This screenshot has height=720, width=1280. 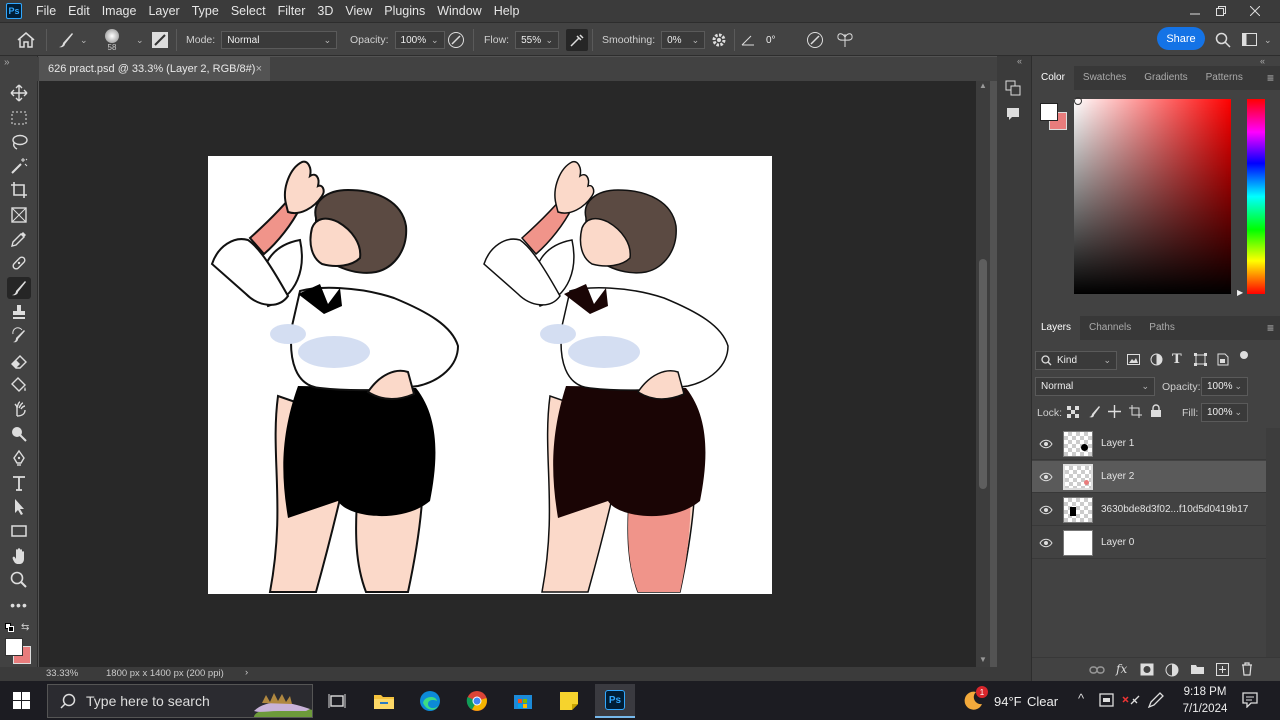 What do you see at coordinates (1156, 359) in the screenshot?
I see `filter-adjustment-button` at bounding box center [1156, 359].